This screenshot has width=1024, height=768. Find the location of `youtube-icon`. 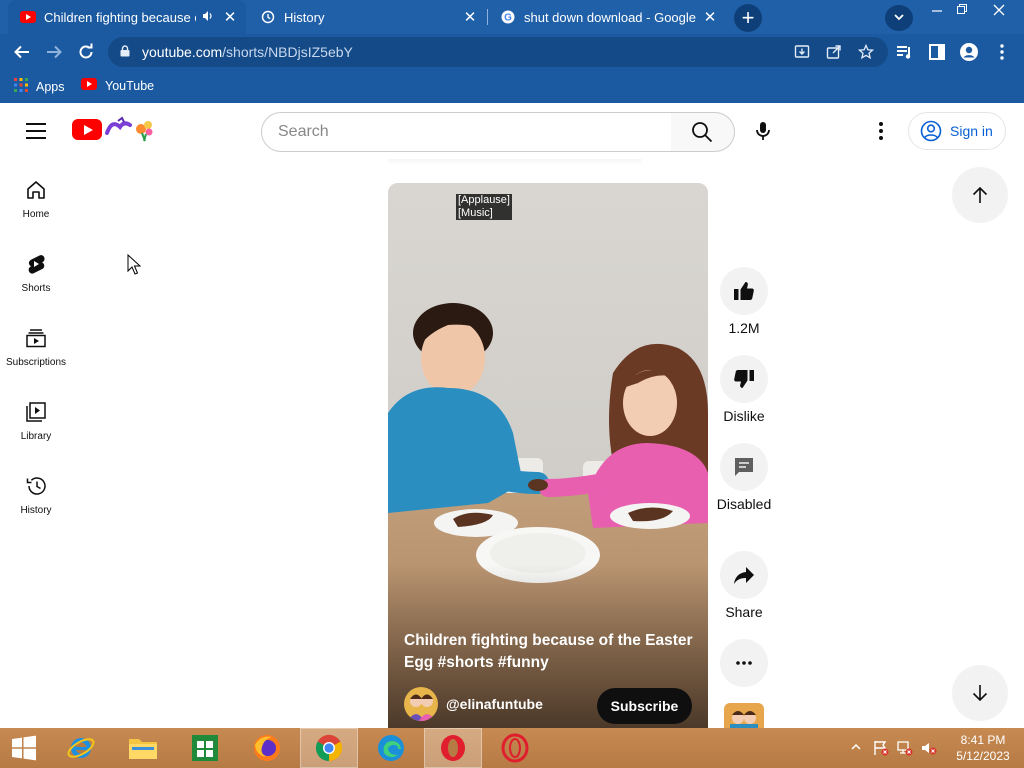

youtube-icon is located at coordinates (28, 17).